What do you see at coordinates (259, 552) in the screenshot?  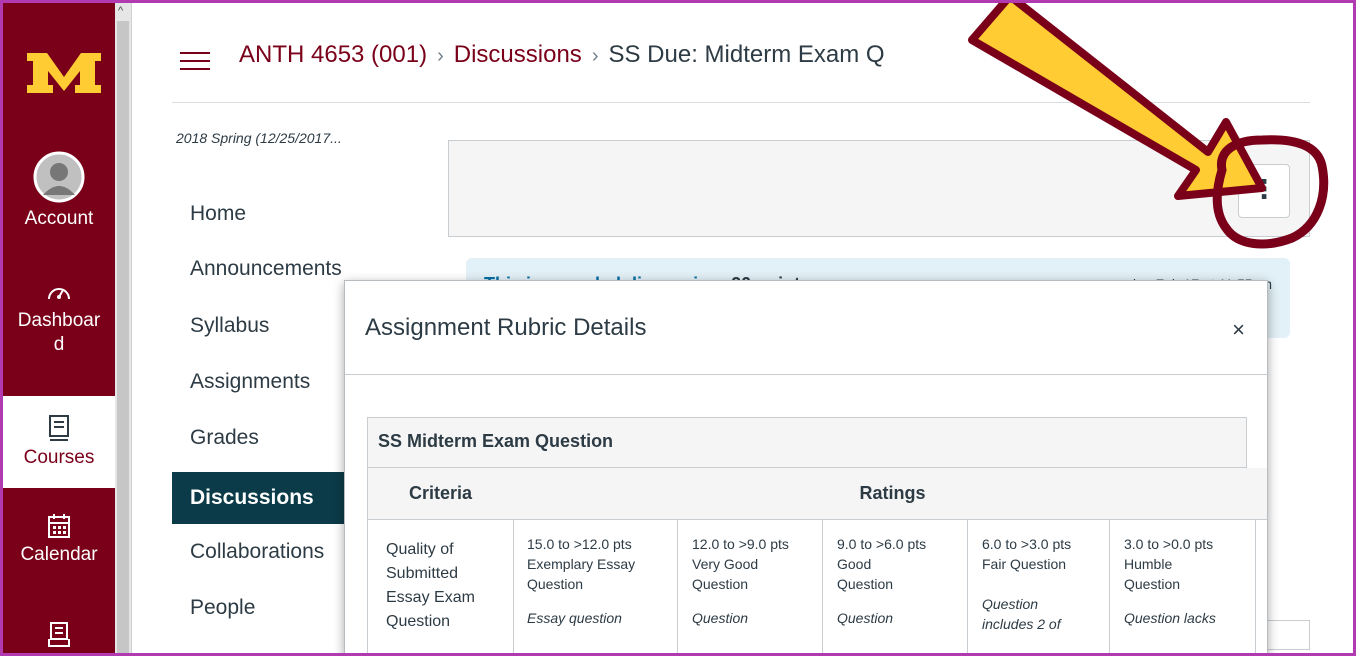 I see `course-nav-collaborations: Collaborations` at bounding box center [259, 552].